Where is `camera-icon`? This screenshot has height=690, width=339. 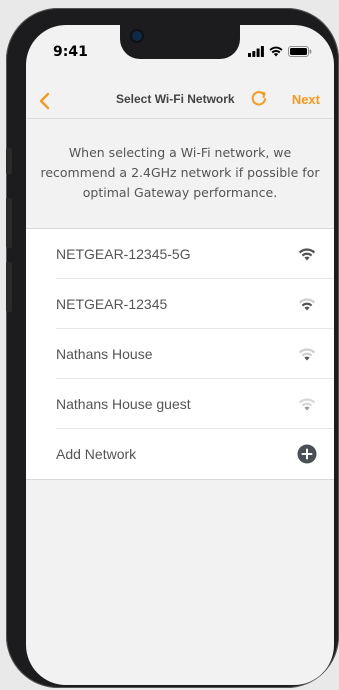
camera-icon is located at coordinates (137, 36).